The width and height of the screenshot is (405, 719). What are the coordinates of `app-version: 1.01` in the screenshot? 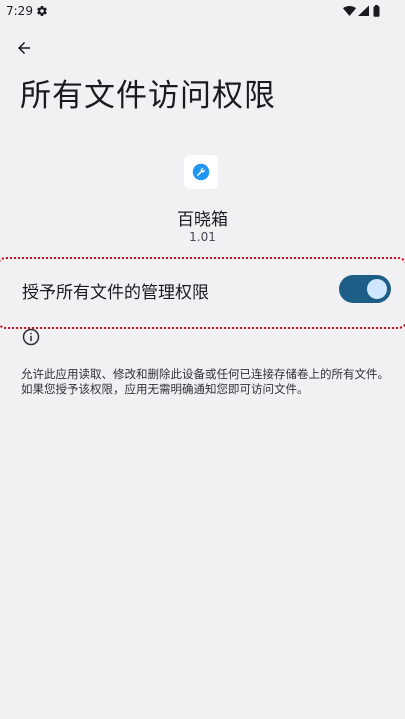 It's located at (202, 237).